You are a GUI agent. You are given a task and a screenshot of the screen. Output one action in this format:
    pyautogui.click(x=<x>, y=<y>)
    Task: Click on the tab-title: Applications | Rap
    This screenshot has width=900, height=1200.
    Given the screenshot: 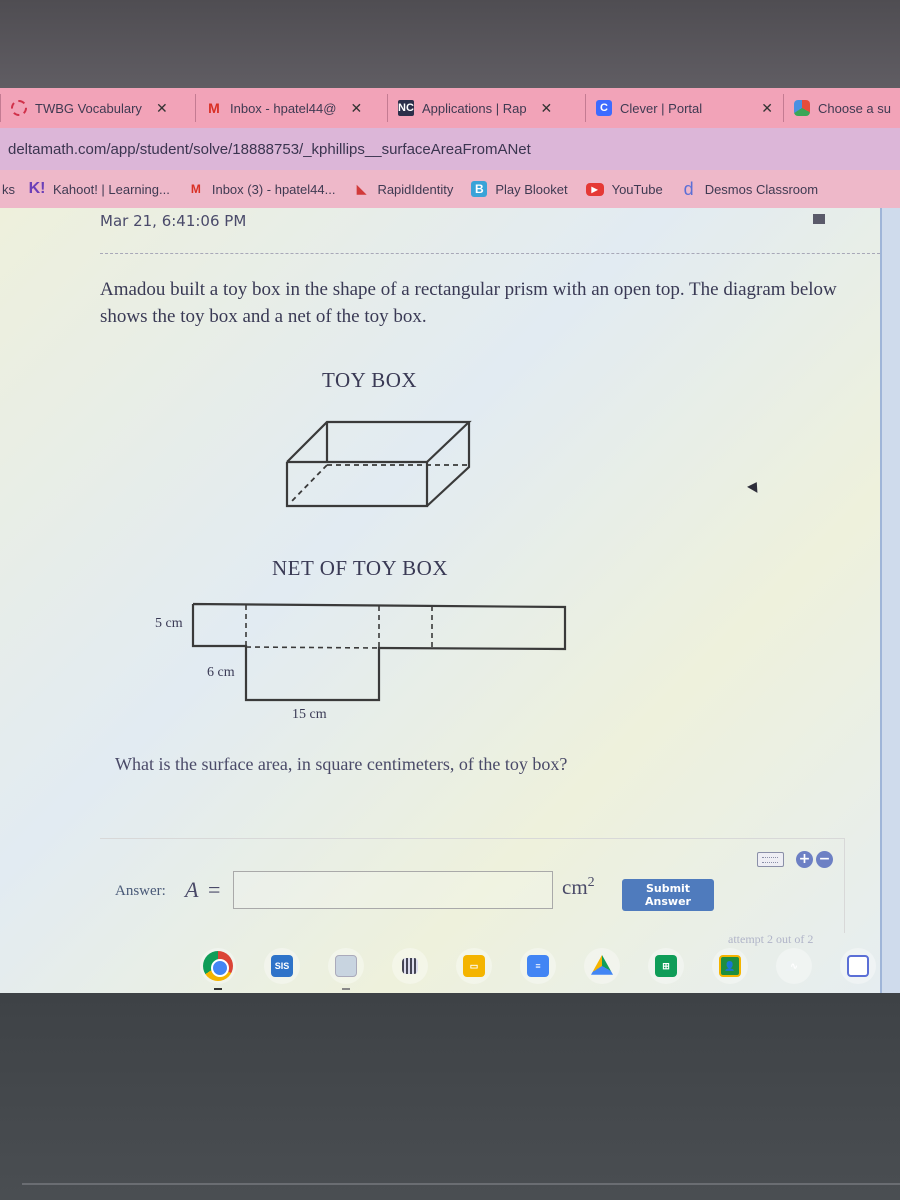 What is the action you would take?
    pyautogui.click(x=474, y=108)
    